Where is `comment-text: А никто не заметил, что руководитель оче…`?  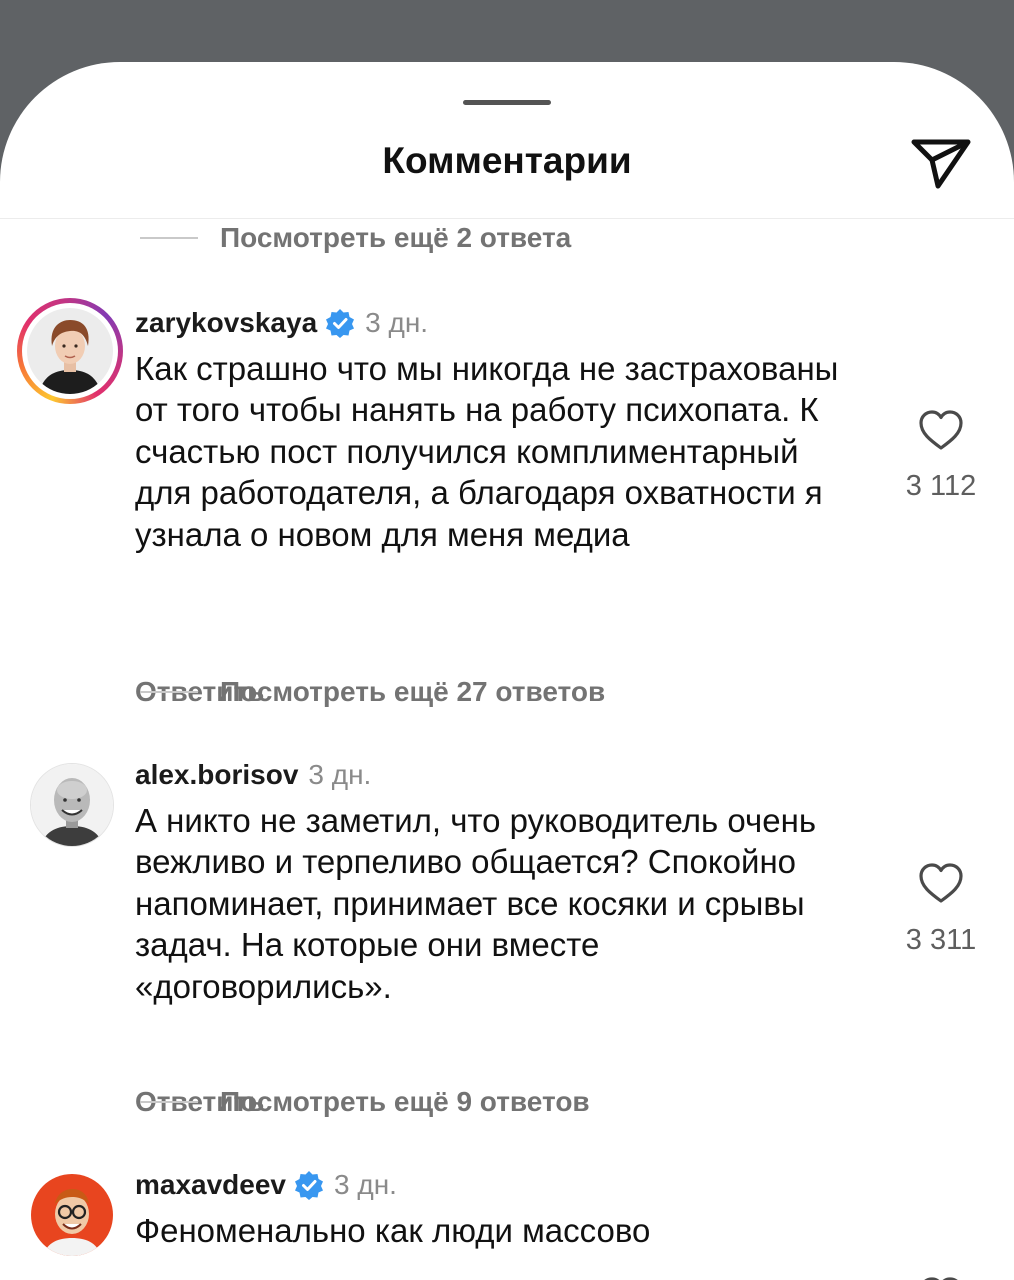
comment-text: А никто не заметил, что руководитель оче… is located at coordinates (476, 903).